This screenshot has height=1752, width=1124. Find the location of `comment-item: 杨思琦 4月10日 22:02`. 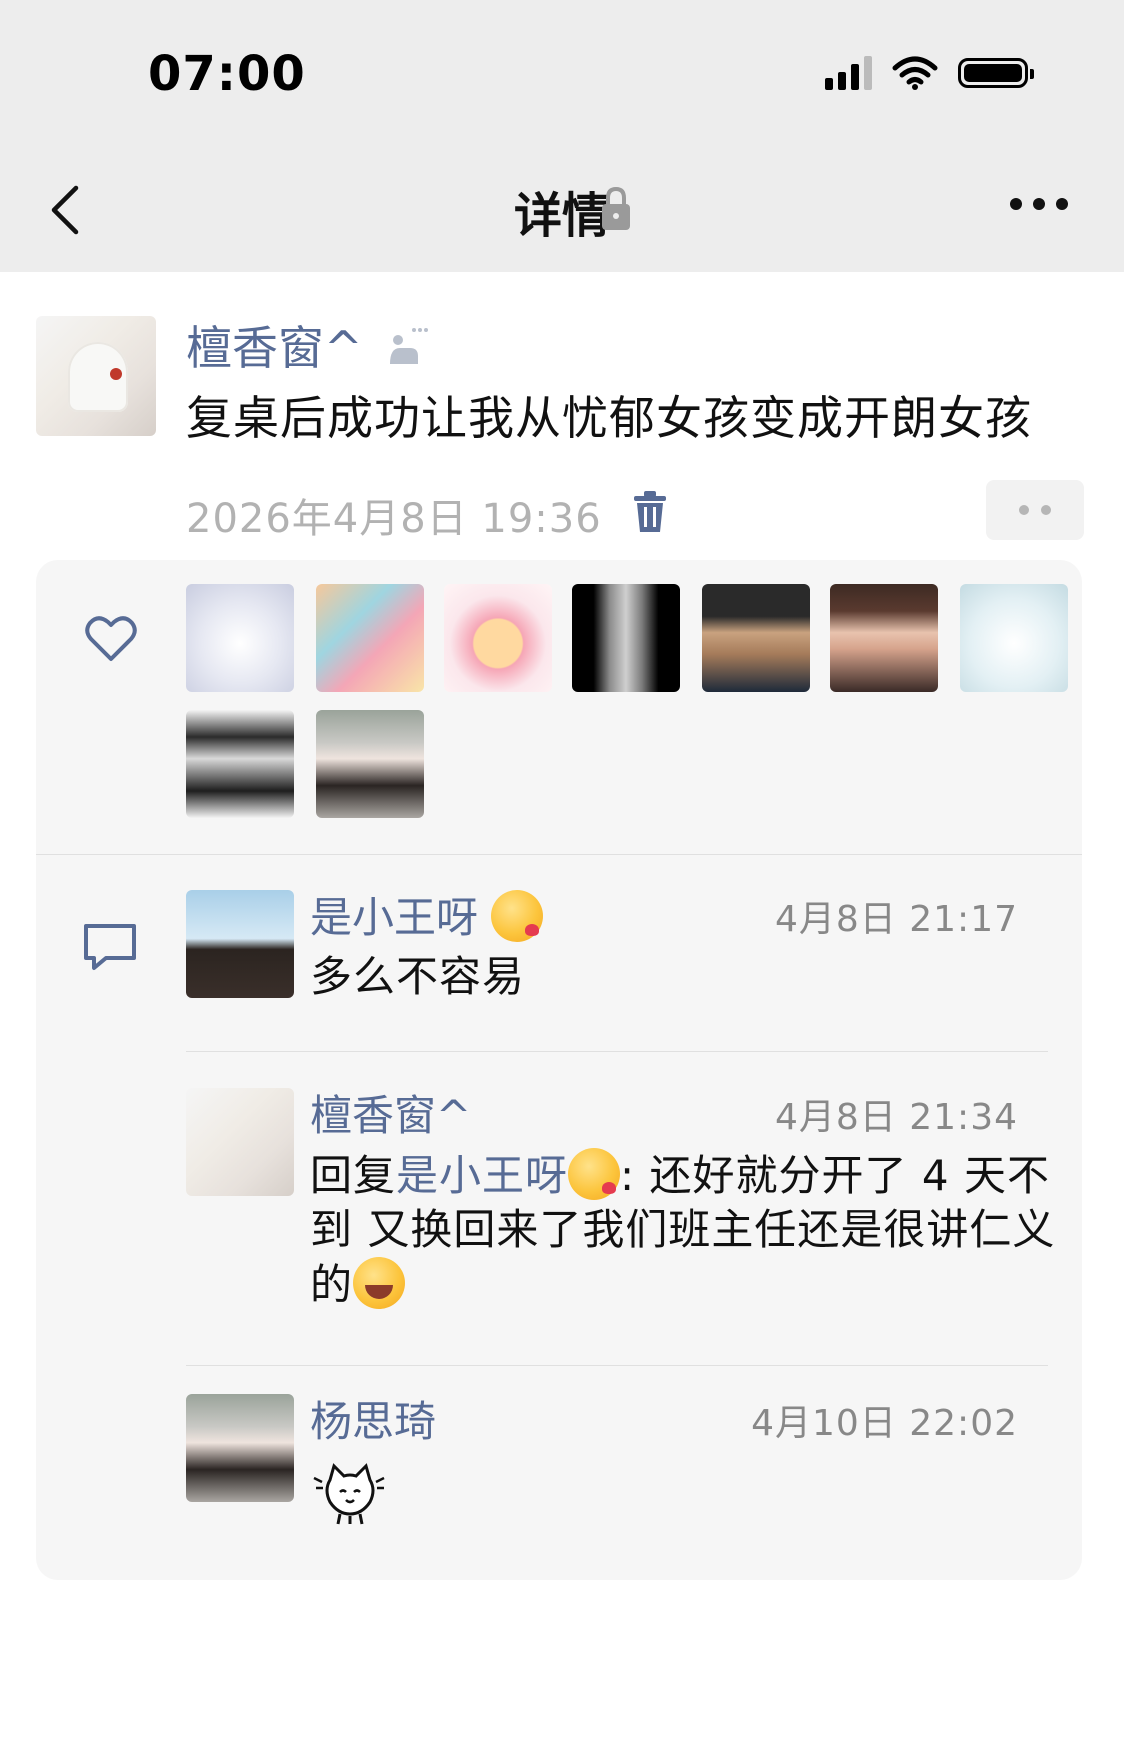

comment-item: 杨思琦 4月10日 22:02 is located at coordinates (616, 1469).